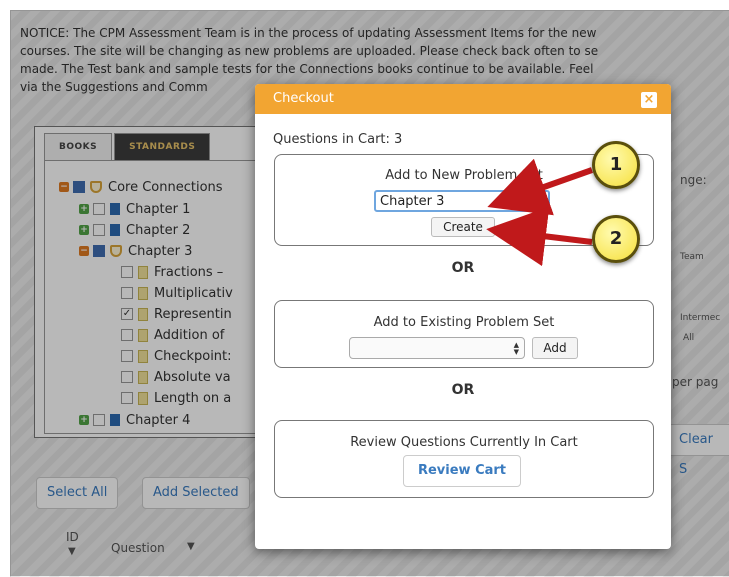  I want to click on annotation-arrows, so click(540, 212).